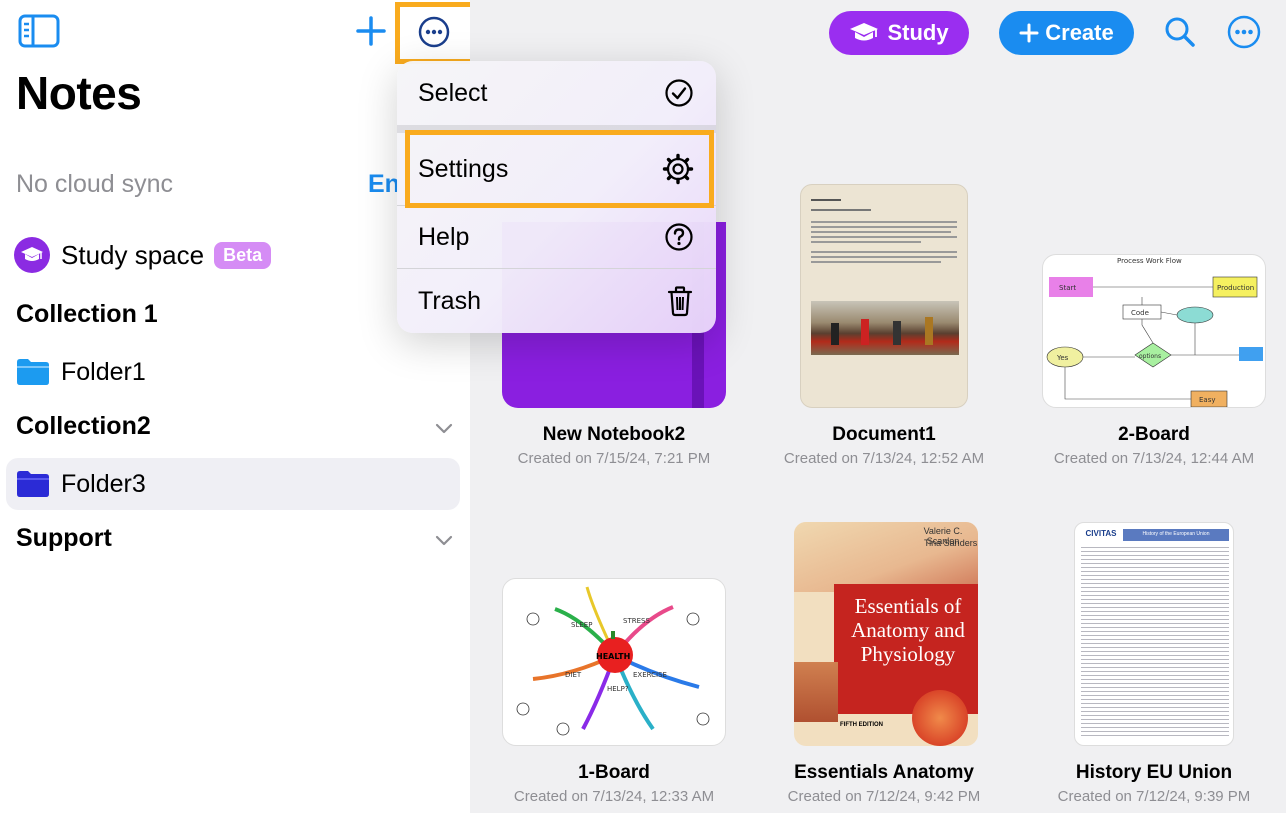 This screenshot has height=813, width=1286. What do you see at coordinates (581, 625) in the screenshot?
I see `mindmap-branch: SLEEP` at bounding box center [581, 625].